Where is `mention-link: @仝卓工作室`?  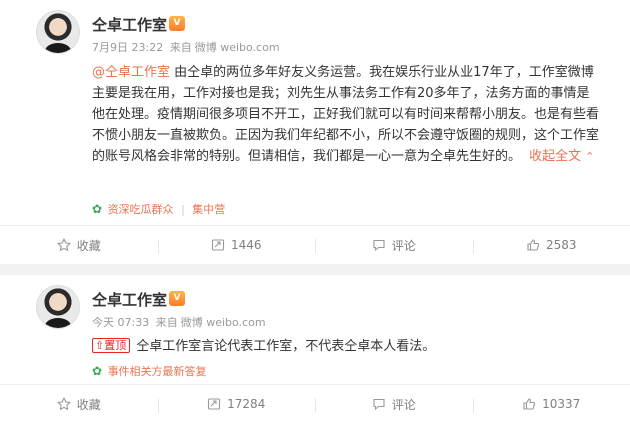
mention-link: @仝卓工作室 is located at coordinates (131, 72).